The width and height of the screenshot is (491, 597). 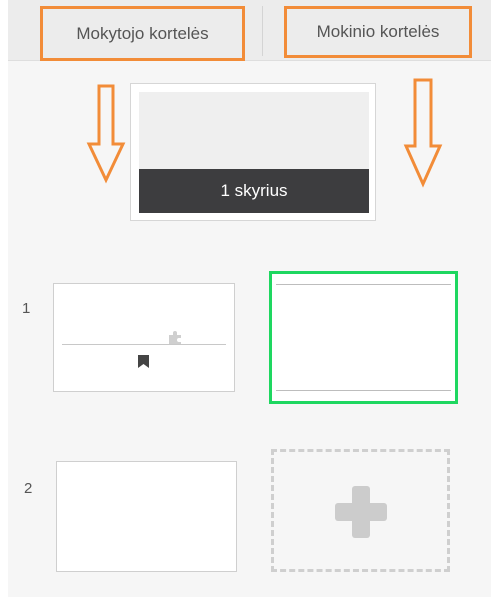 I want to click on card-divider, so click(x=144, y=344).